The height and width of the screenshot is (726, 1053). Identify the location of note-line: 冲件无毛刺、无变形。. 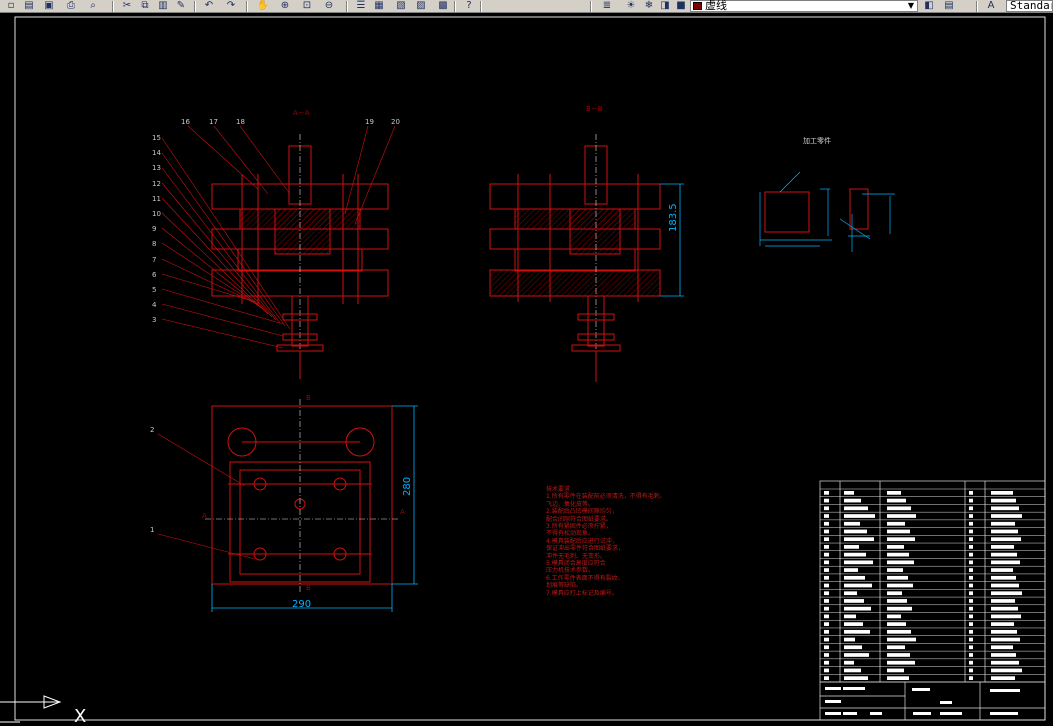
(576, 556).